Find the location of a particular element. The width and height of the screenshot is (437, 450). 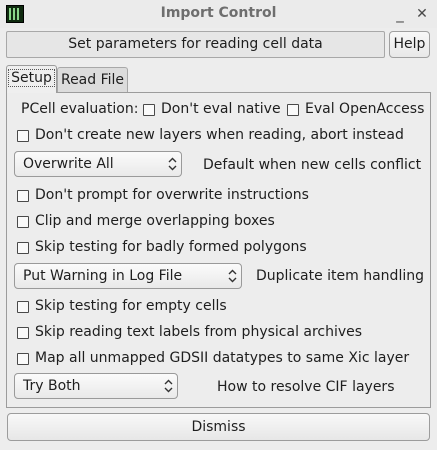

tab-setup: Setup is located at coordinates (31, 79).